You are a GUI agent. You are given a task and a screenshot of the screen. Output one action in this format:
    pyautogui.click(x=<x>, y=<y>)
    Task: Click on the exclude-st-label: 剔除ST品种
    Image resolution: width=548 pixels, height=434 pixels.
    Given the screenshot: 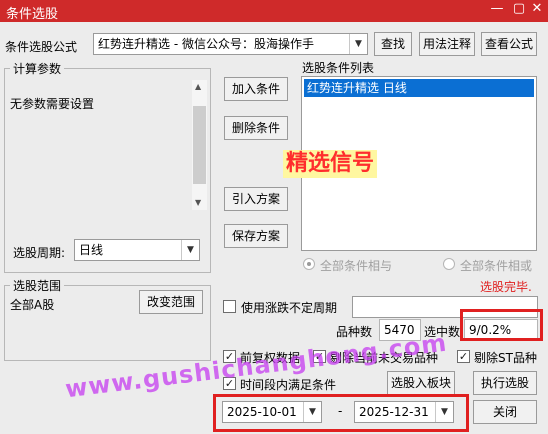 What is the action you would take?
    pyautogui.click(x=505, y=358)
    